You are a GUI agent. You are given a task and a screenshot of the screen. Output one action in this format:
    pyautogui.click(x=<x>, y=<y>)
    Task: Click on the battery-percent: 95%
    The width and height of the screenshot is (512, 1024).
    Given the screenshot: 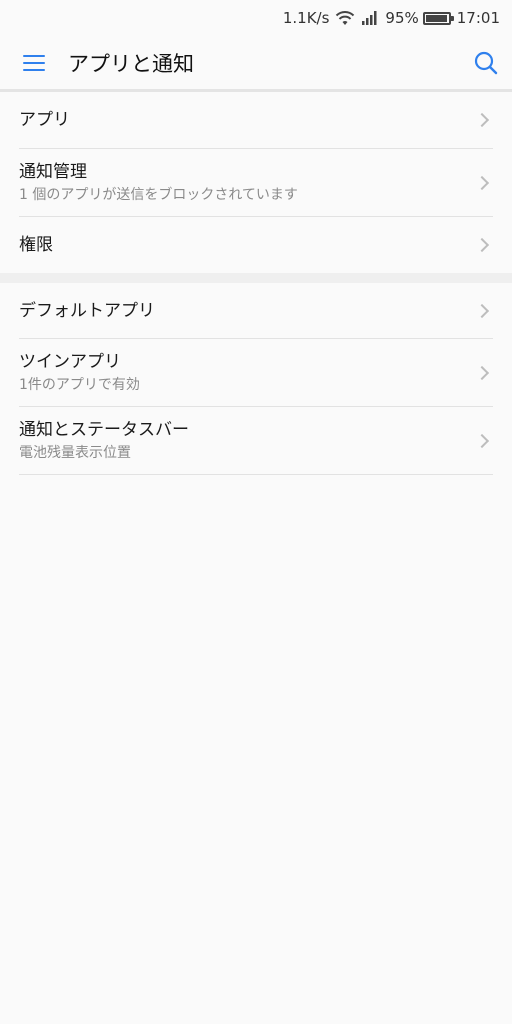 What is the action you would take?
    pyautogui.click(x=402, y=18)
    